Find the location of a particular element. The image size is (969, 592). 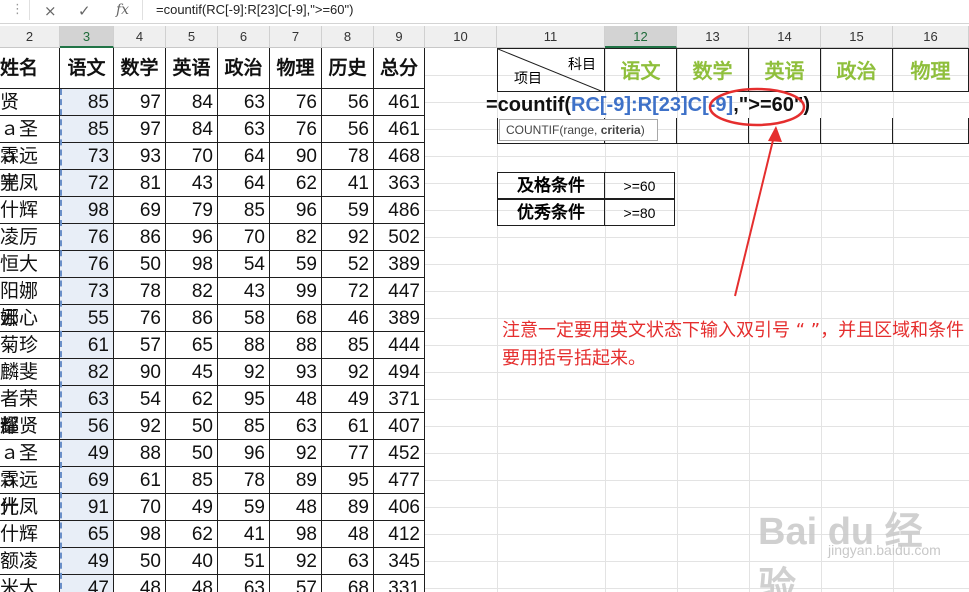

subject-header: 政治 is located at coordinates (857, 70).